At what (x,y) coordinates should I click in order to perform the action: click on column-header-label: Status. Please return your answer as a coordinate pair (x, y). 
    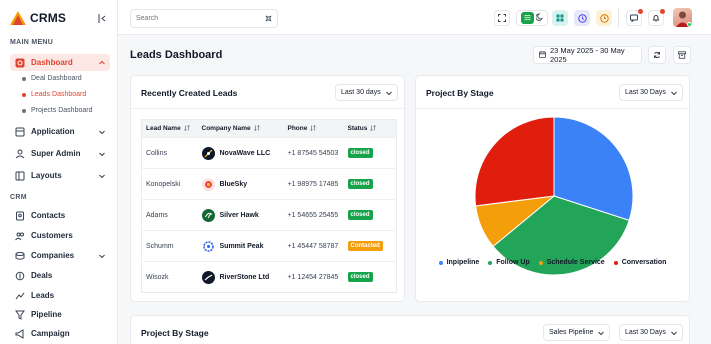
    Looking at the image, I should click on (357, 128).